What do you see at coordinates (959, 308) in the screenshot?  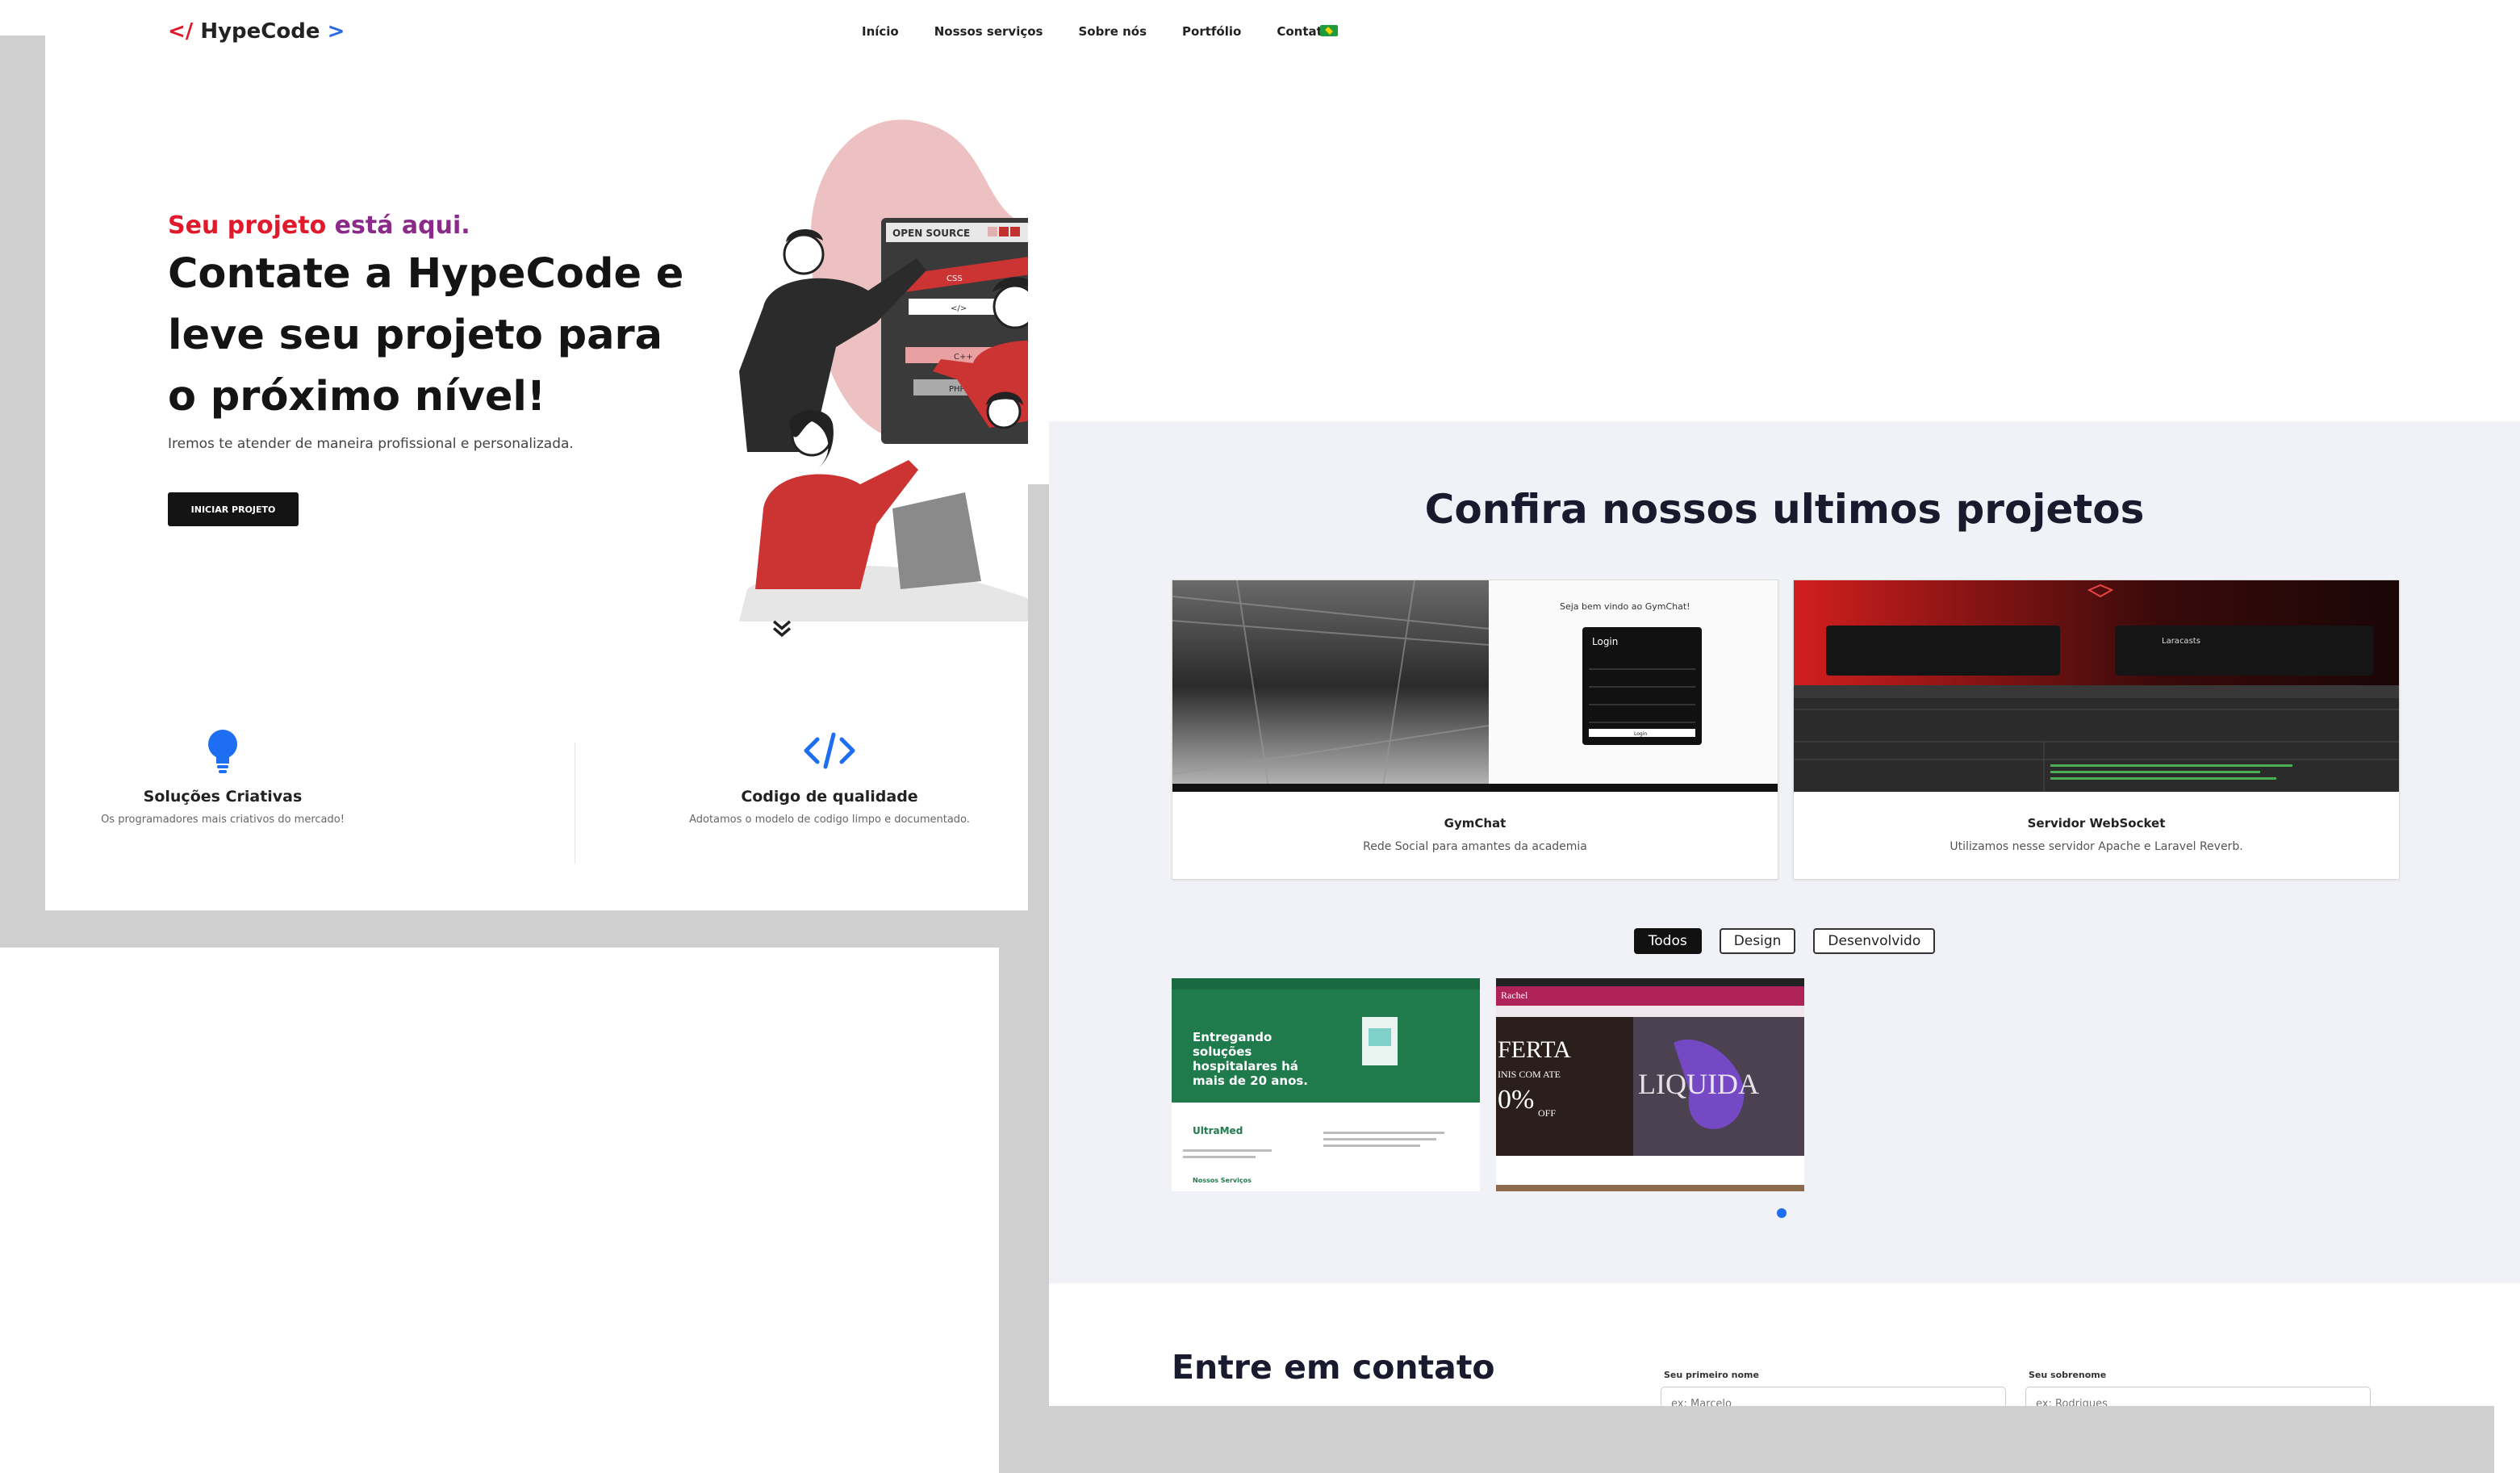 I see `illustration-code-label: </>` at bounding box center [959, 308].